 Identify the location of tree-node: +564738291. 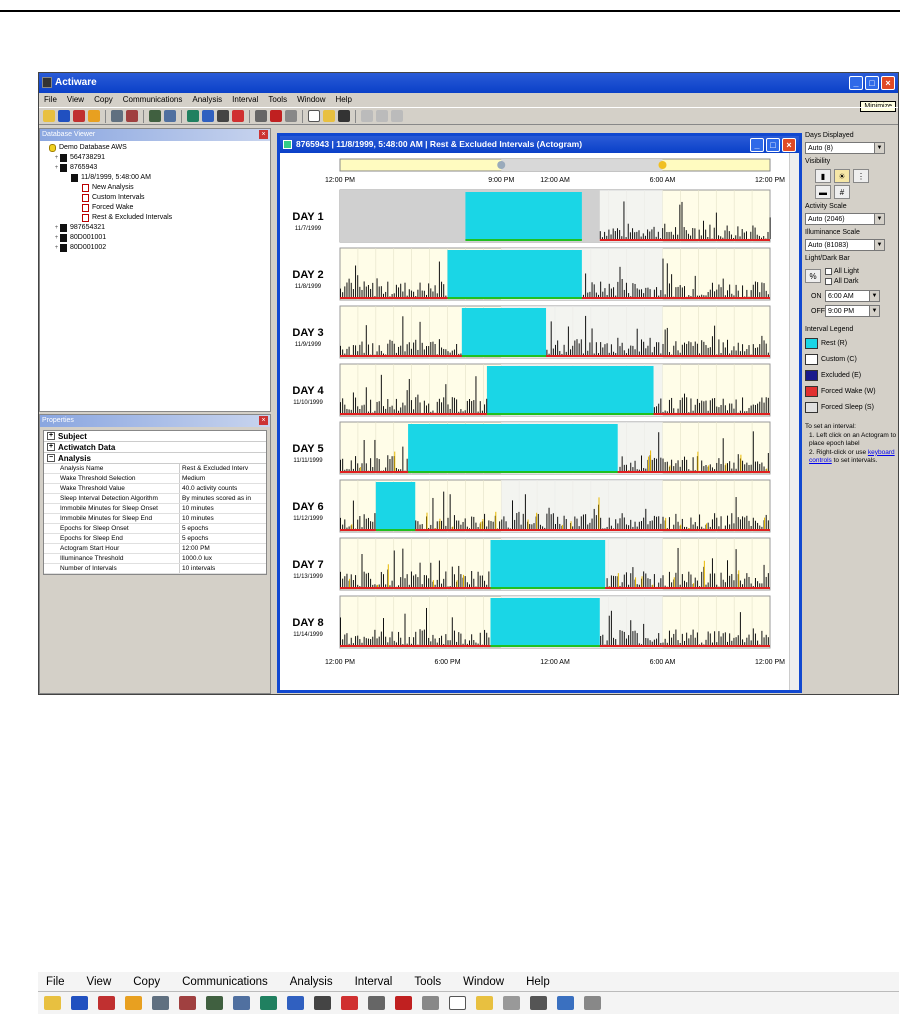
(156, 158).